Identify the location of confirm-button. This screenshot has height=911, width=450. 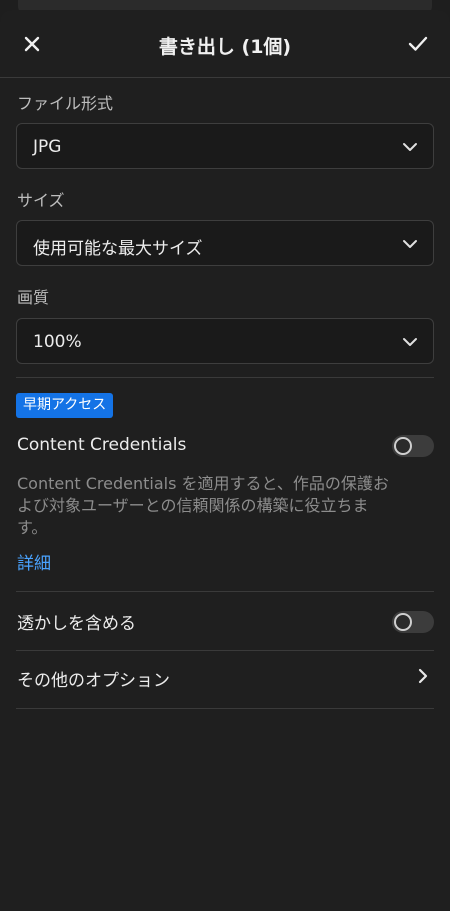
(418, 44).